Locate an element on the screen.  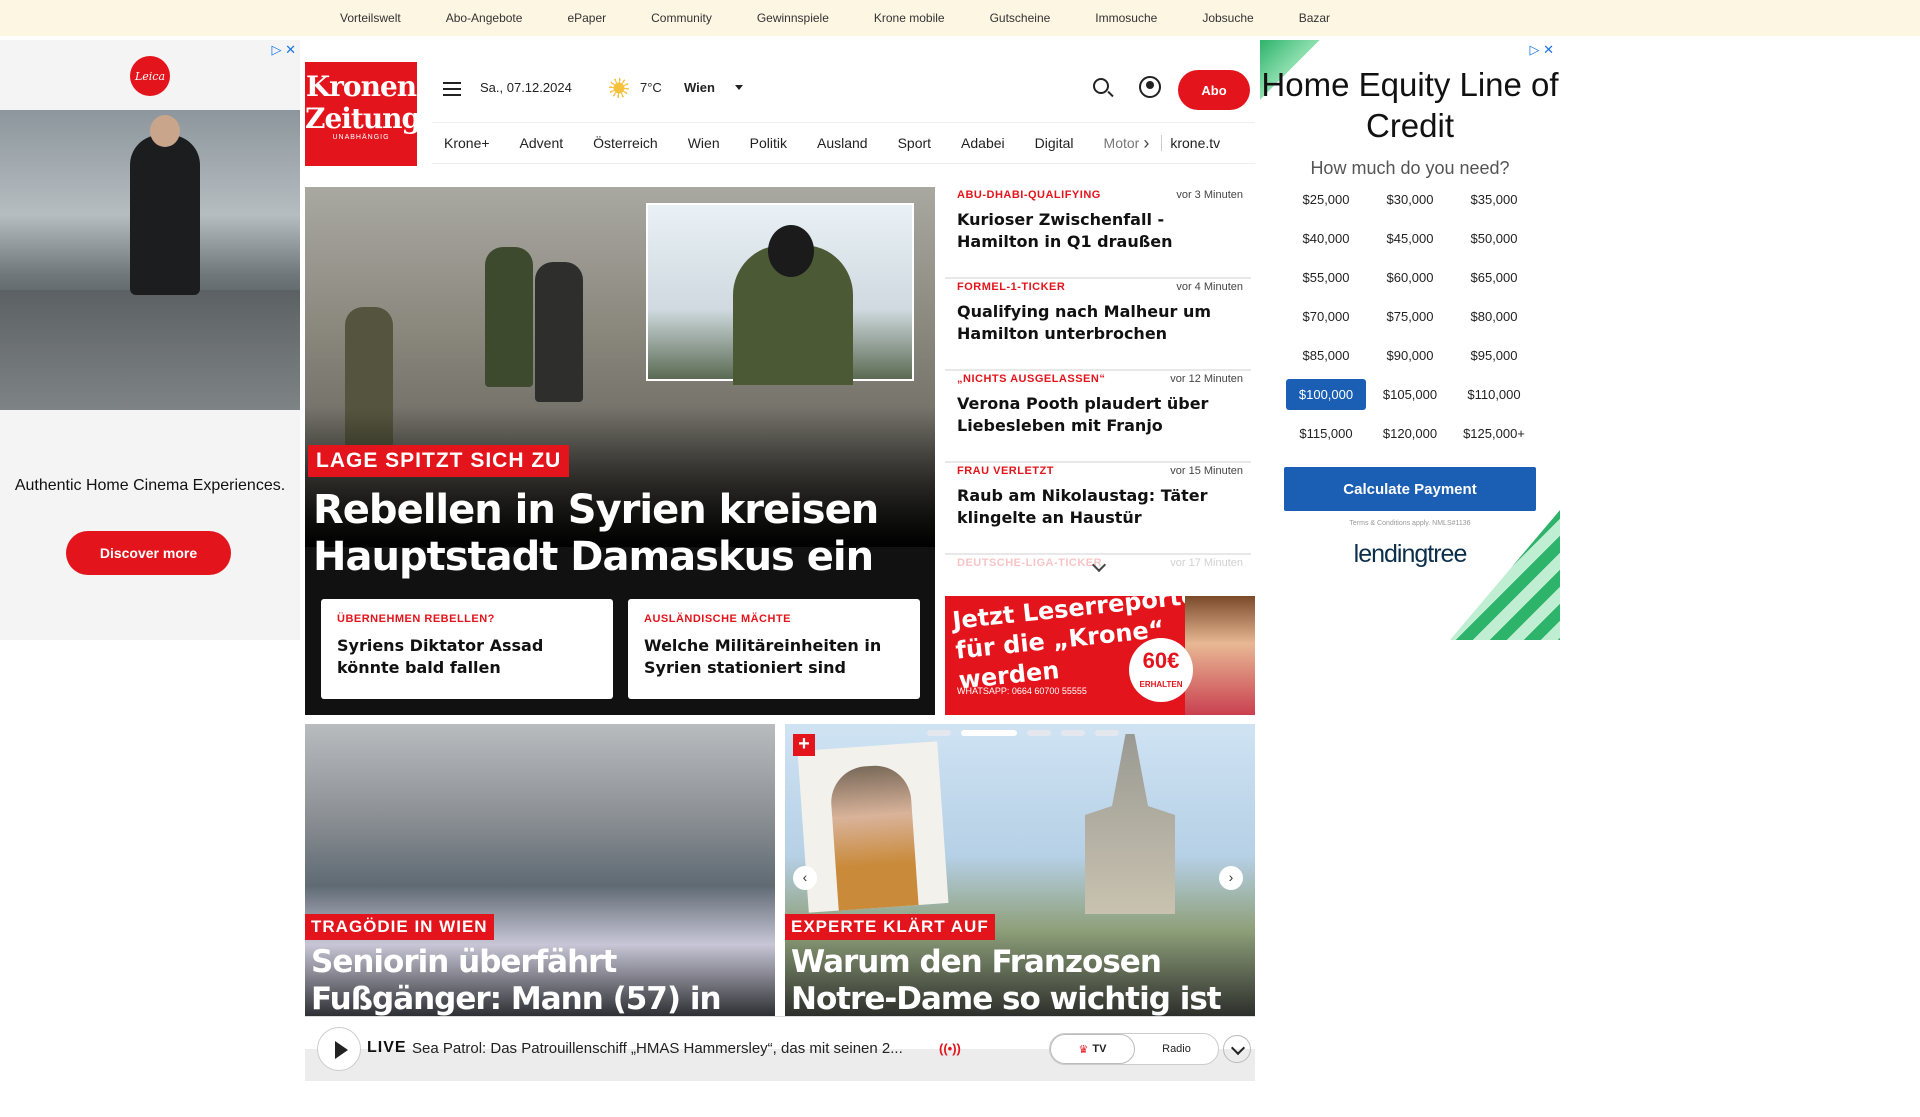
nav-item-sport: Sport is located at coordinates (914, 143).